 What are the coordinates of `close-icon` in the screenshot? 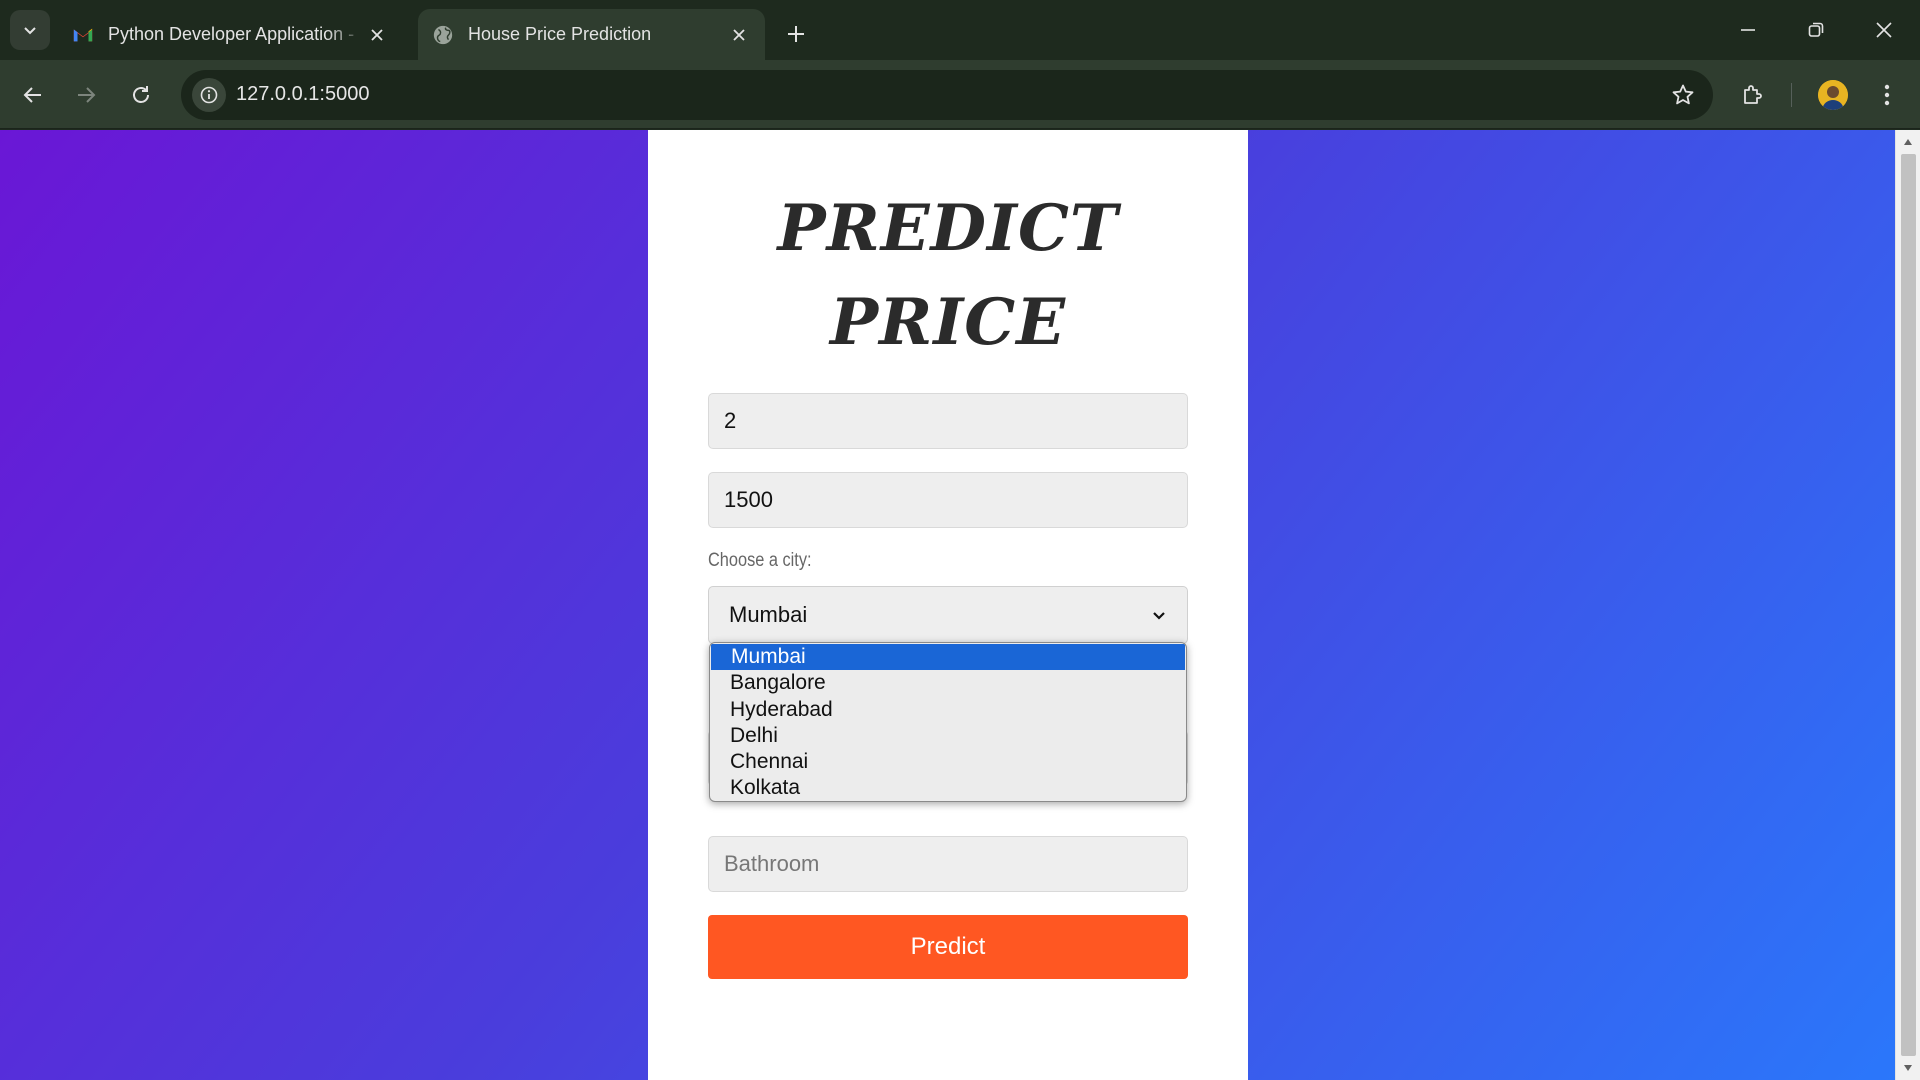 It's located at (1884, 30).